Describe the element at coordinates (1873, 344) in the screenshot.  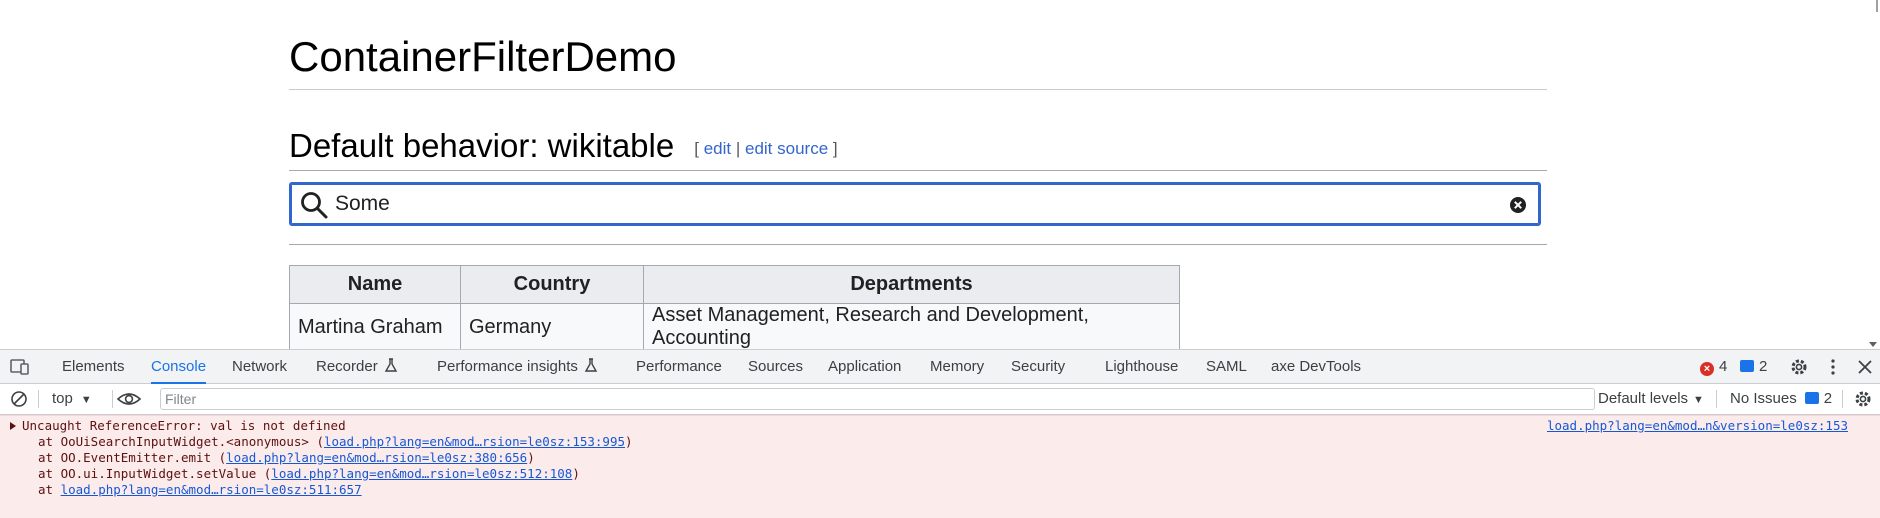
I see `scroll-down-arrow-icon` at that location.